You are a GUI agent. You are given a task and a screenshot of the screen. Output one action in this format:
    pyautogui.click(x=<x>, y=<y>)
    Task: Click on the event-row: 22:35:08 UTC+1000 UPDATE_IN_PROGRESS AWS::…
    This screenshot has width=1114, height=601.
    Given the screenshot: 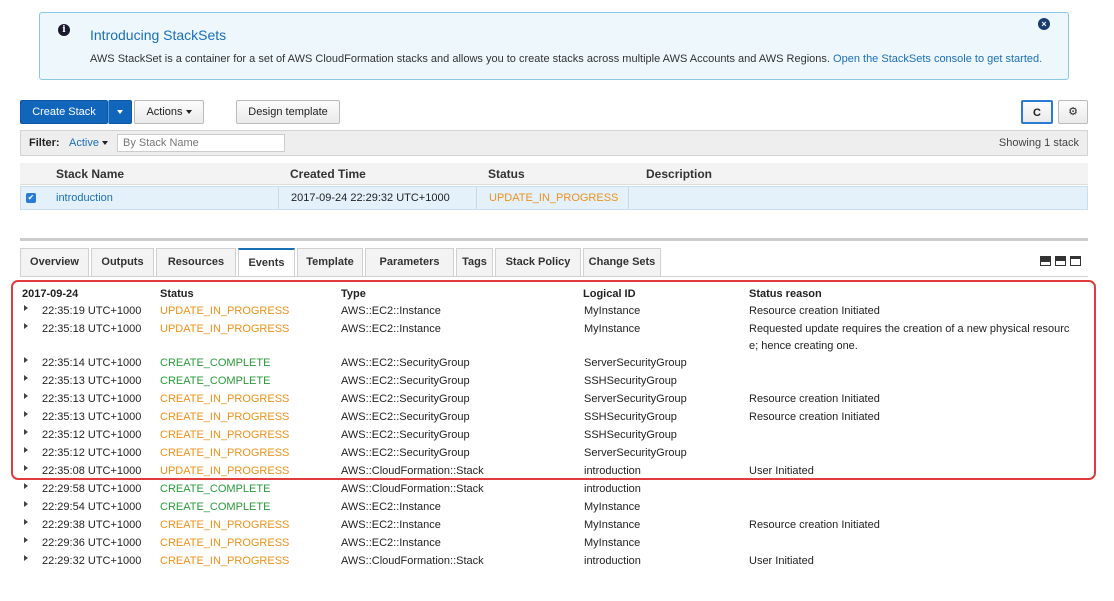 What is the action you would take?
    pyautogui.click(x=555, y=474)
    